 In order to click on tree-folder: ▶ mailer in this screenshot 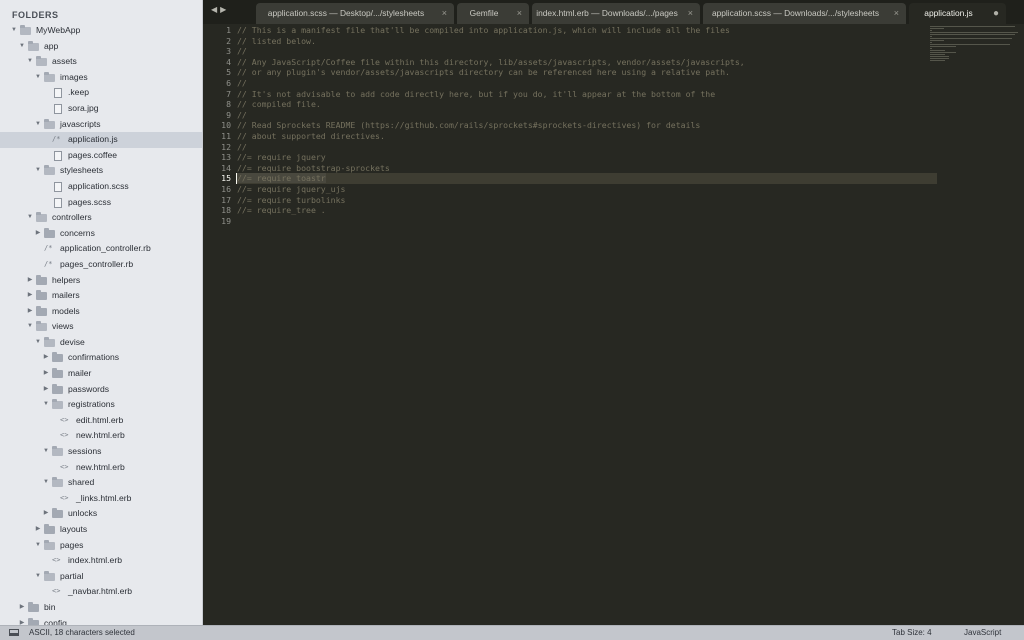, I will do `click(101, 374)`.